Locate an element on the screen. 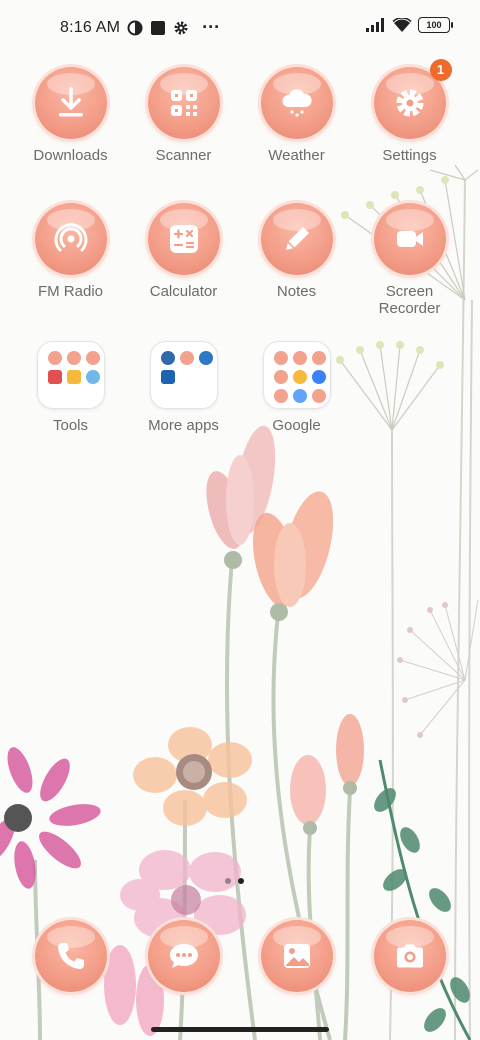 This screenshot has width=480, height=1040. dock-phone is located at coordinates (70, 956).